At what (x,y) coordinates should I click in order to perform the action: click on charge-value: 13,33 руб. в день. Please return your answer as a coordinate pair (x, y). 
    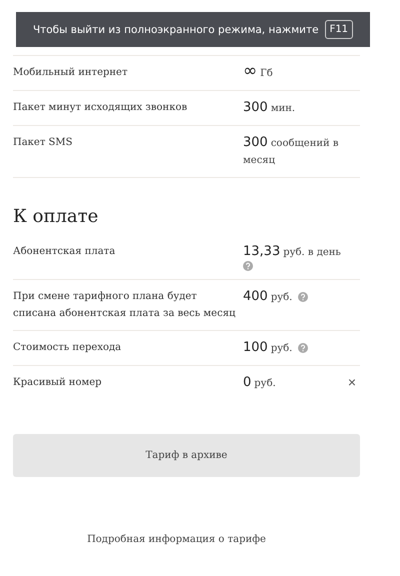
    Looking at the image, I should click on (292, 252).